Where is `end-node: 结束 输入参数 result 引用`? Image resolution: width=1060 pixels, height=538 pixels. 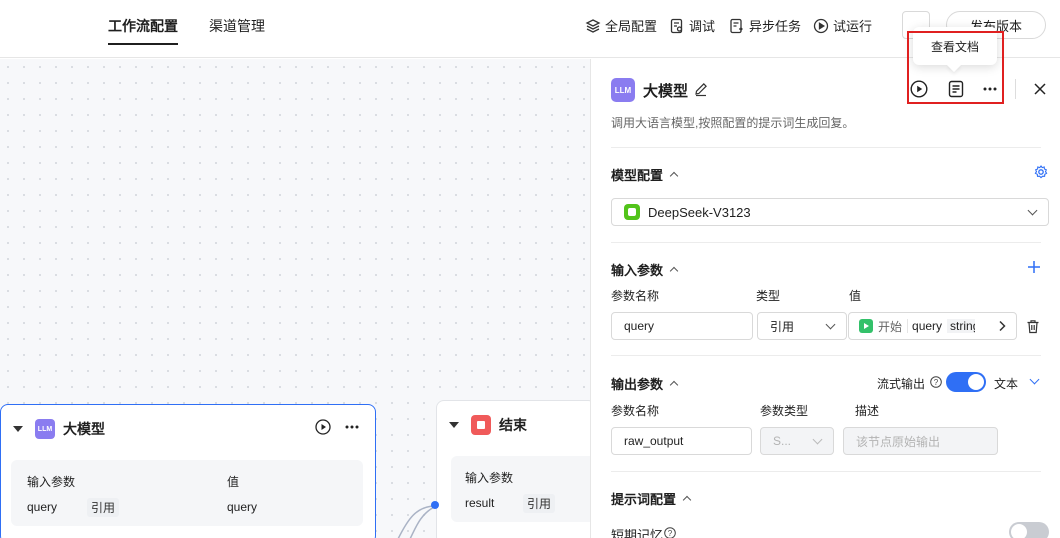
end-node: 结束 输入参数 result 引用 is located at coordinates (523, 469).